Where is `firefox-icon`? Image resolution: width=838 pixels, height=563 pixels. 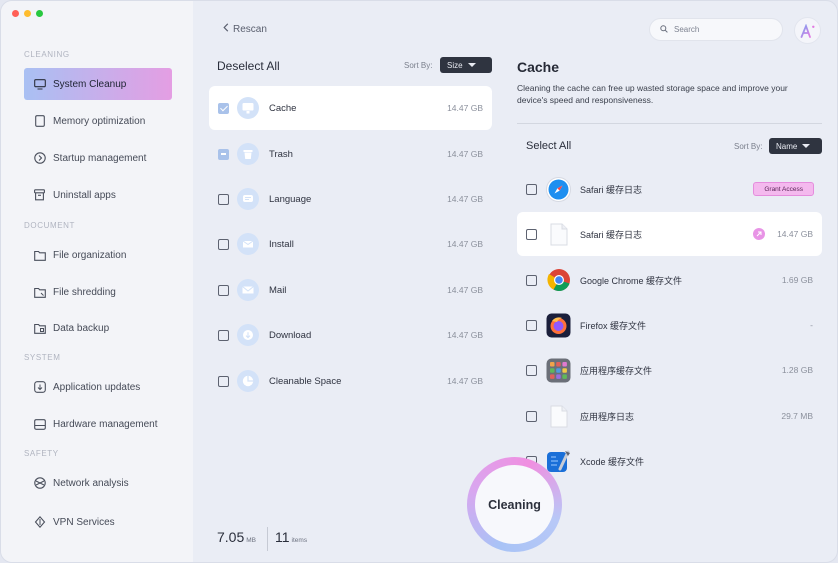
firefox-icon is located at coordinates (558, 325).